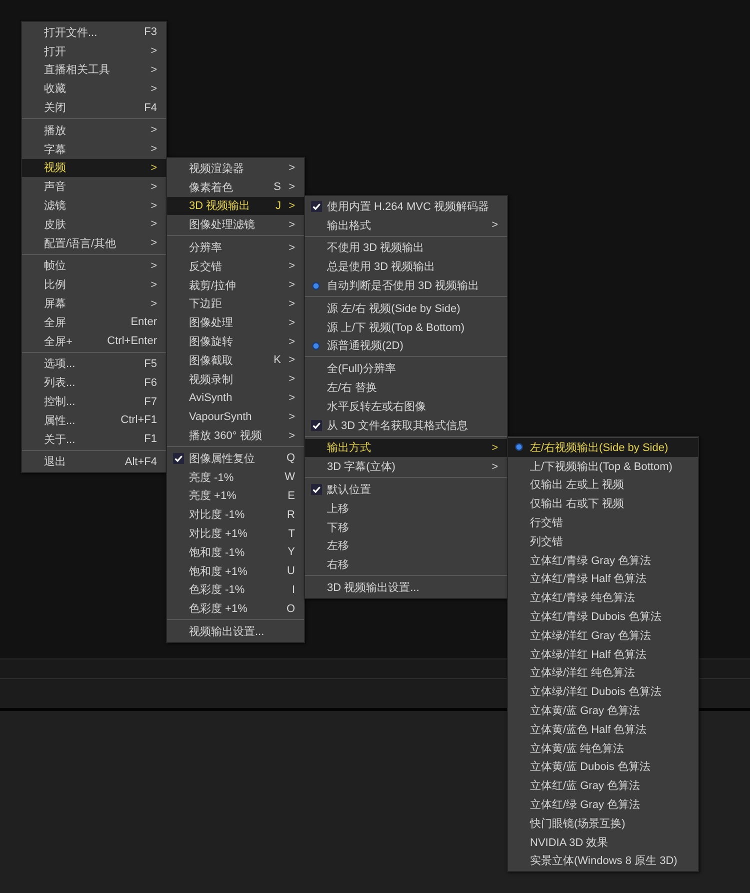 The image size is (750, 893). Describe the element at coordinates (235, 341) in the screenshot. I see `menu-item: 图像旋转 >` at that location.